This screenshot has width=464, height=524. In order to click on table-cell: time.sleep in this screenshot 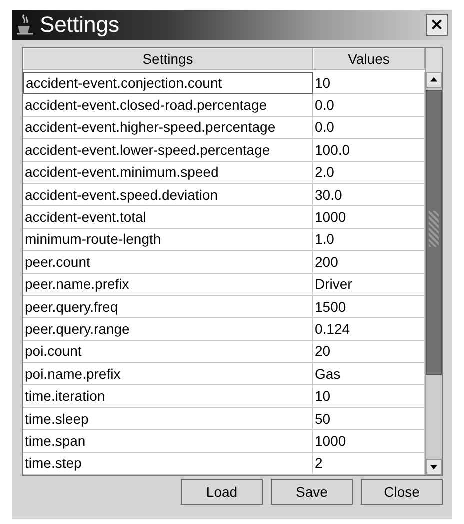, I will do `click(168, 419)`.